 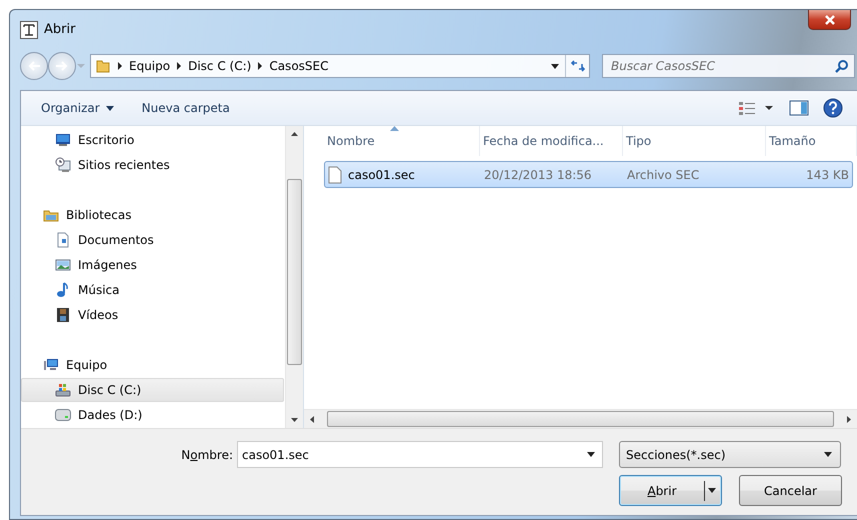 I want to click on system-drive-icon, so click(x=63, y=390).